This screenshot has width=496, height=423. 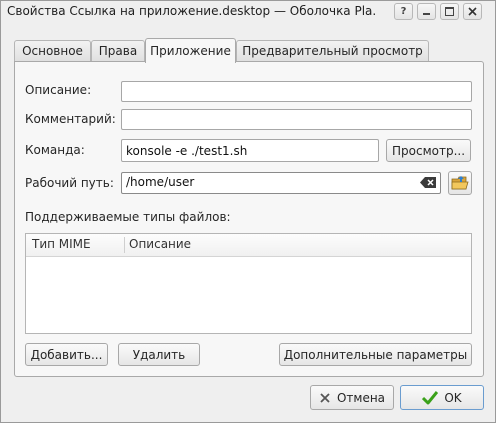 I want to click on comment-label: Комментарий:, so click(x=70, y=119).